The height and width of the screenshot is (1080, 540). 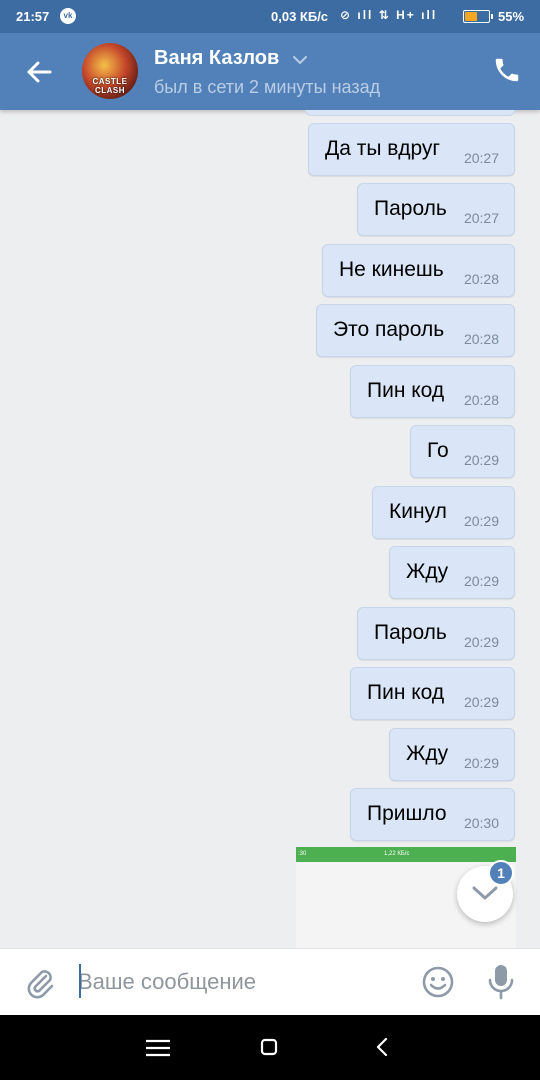 What do you see at coordinates (462, 451) in the screenshot?
I see `message-bubble: Го 20:29` at bounding box center [462, 451].